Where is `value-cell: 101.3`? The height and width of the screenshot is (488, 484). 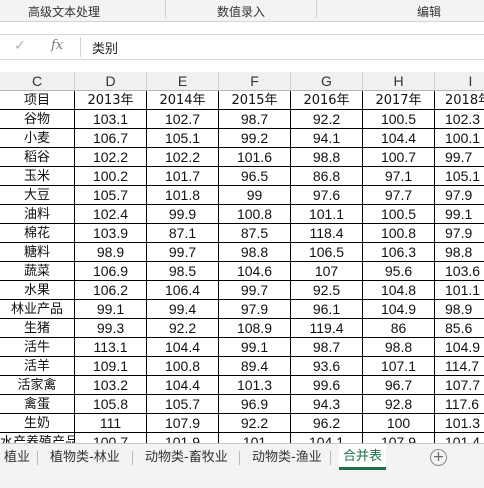
value-cell: 101.3 is located at coordinates (459, 423).